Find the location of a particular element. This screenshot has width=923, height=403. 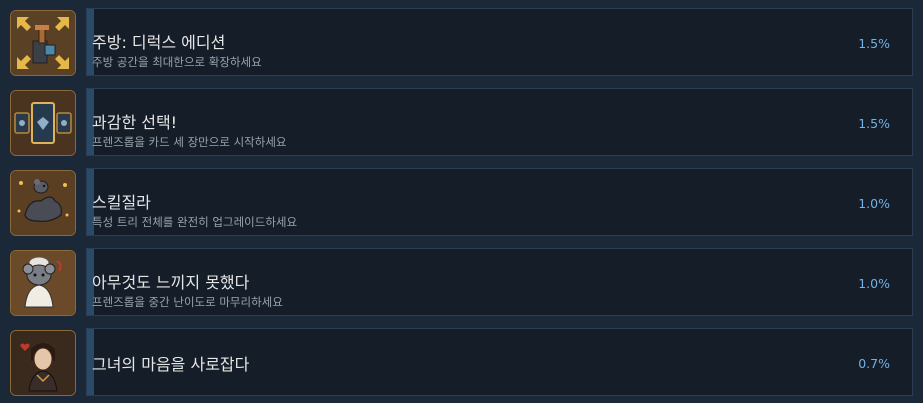

three-cards-icon is located at coordinates (43, 123).